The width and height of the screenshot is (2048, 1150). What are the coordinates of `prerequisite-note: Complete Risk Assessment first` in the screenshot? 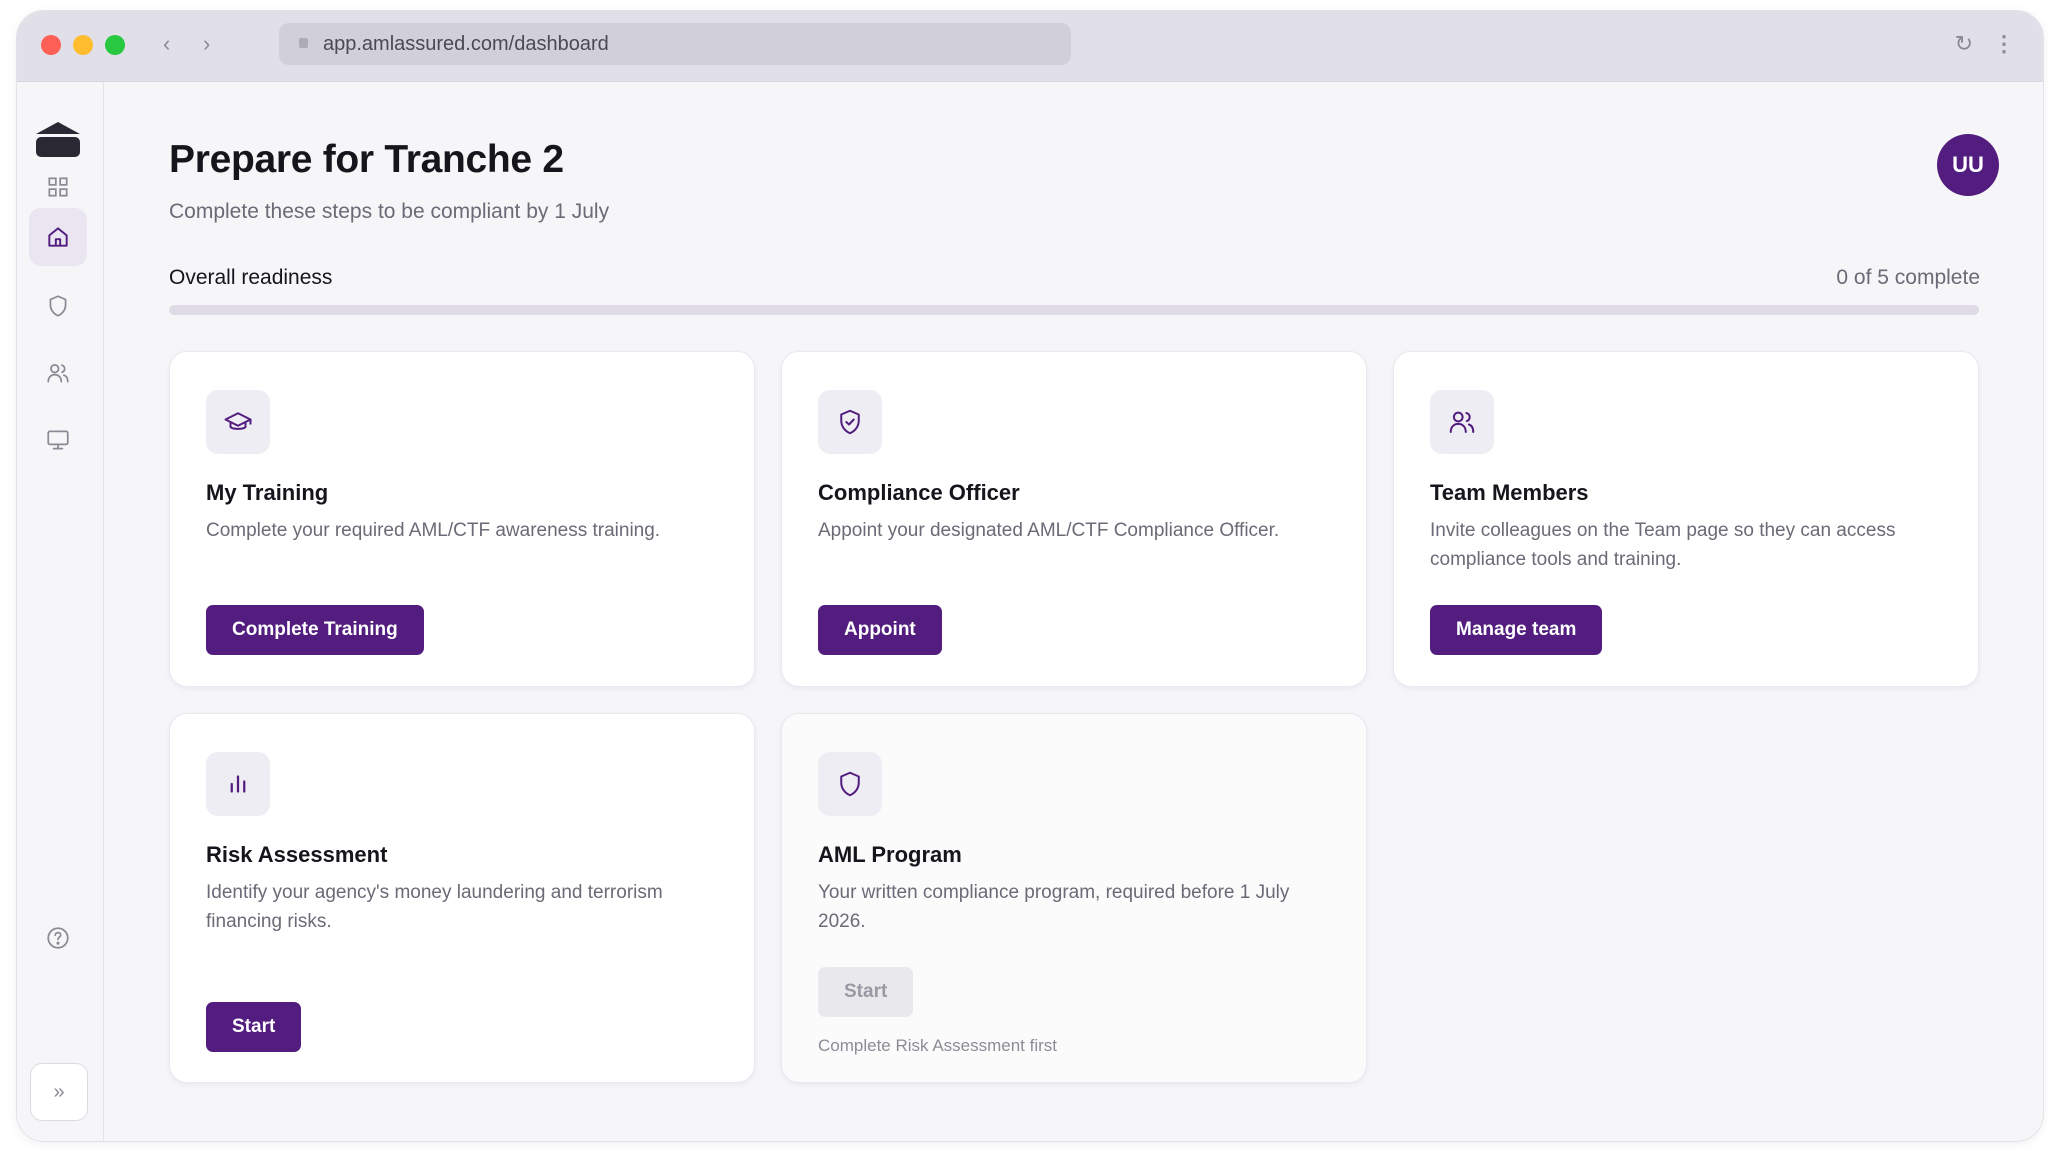 It's located at (938, 1045).